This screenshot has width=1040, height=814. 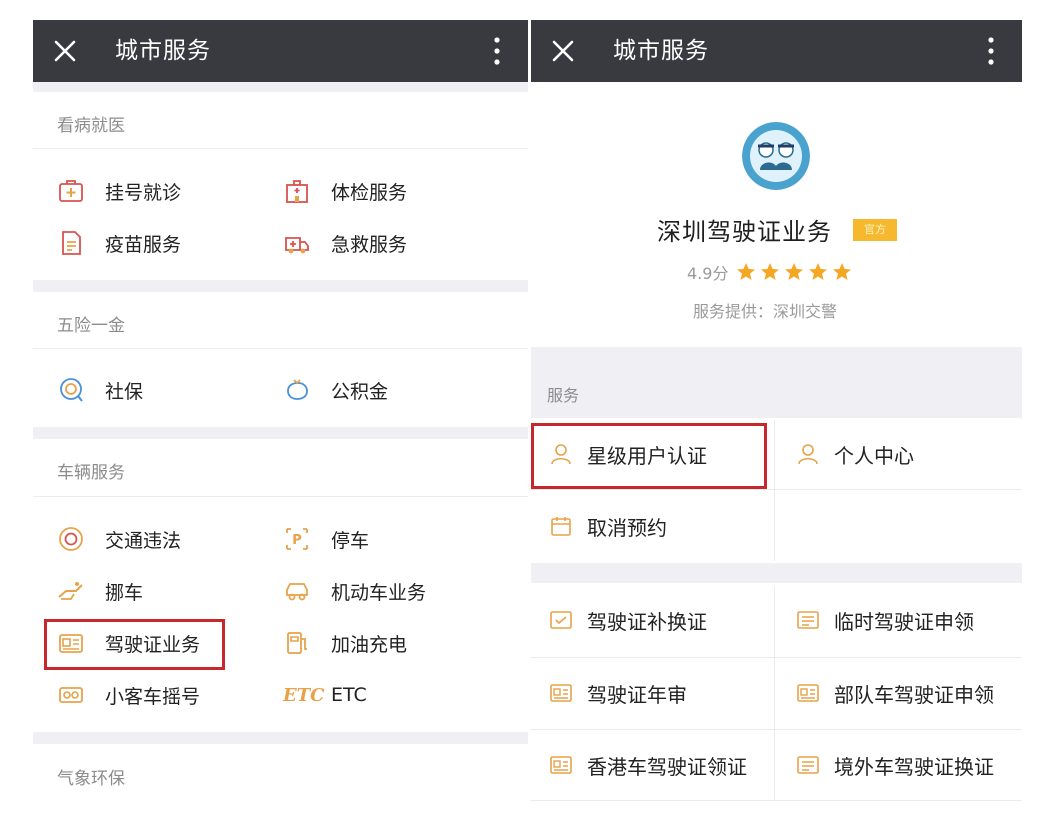 What do you see at coordinates (563, 395) in the screenshot?
I see `section-title-services: 服务` at bounding box center [563, 395].